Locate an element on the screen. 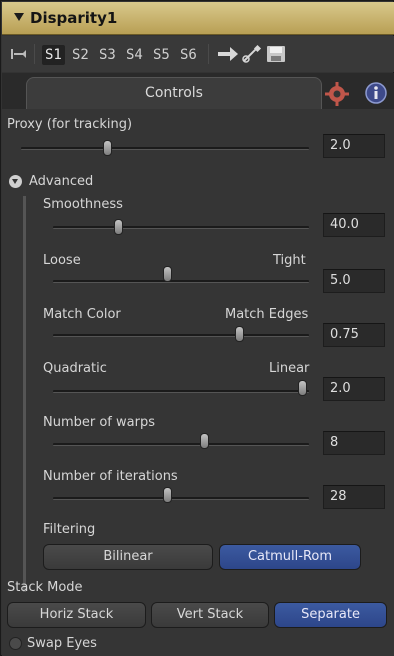 The width and height of the screenshot is (394, 656). proxy-slider-thumb is located at coordinates (107, 148).